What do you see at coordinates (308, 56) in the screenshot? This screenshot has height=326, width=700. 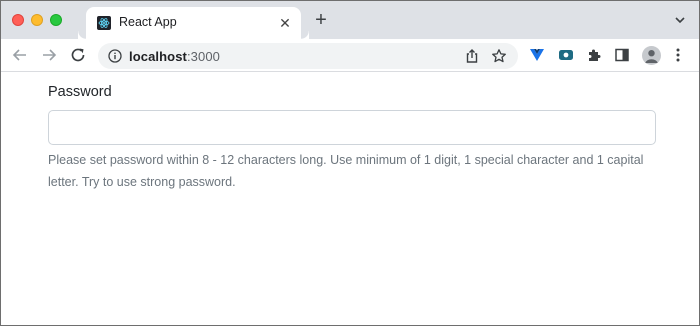 I see `address-bar: localhost:3000` at bounding box center [308, 56].